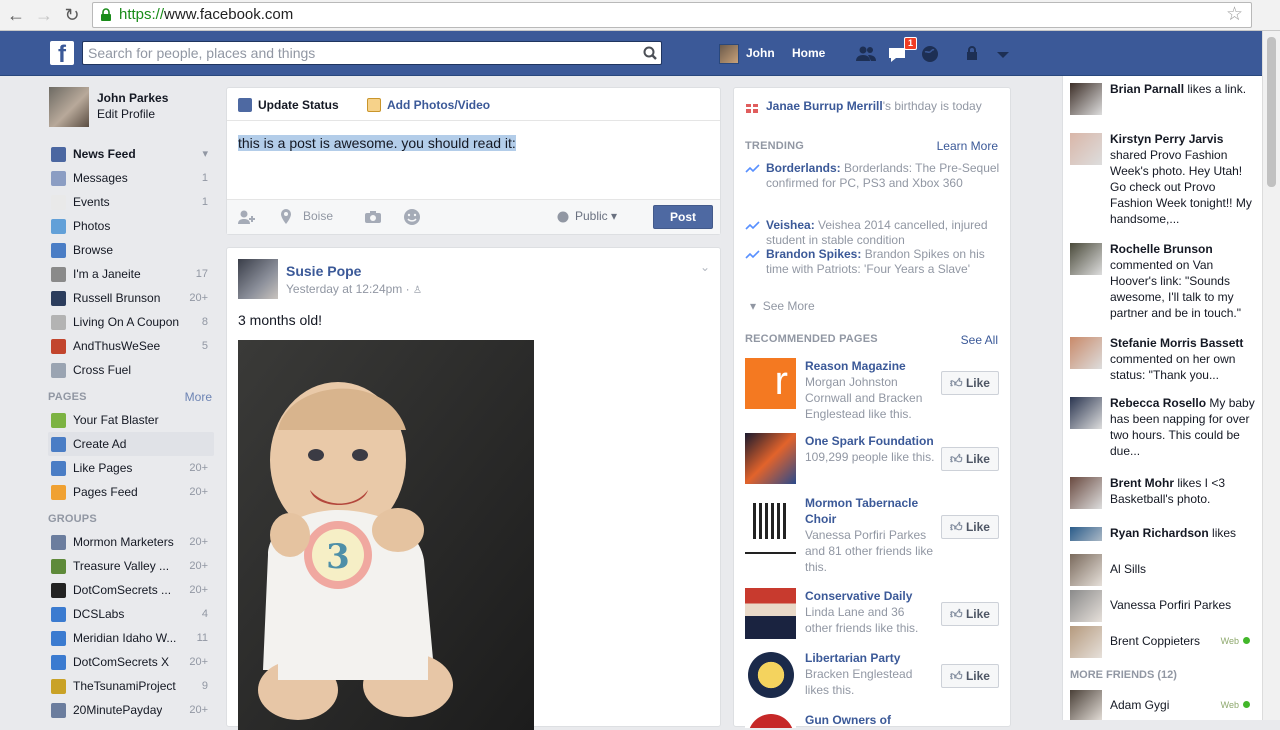 This screenshot has height=730, width=1280. I want to click on sidebar-item: TheTsunamiProject 9, so click(131, 686).